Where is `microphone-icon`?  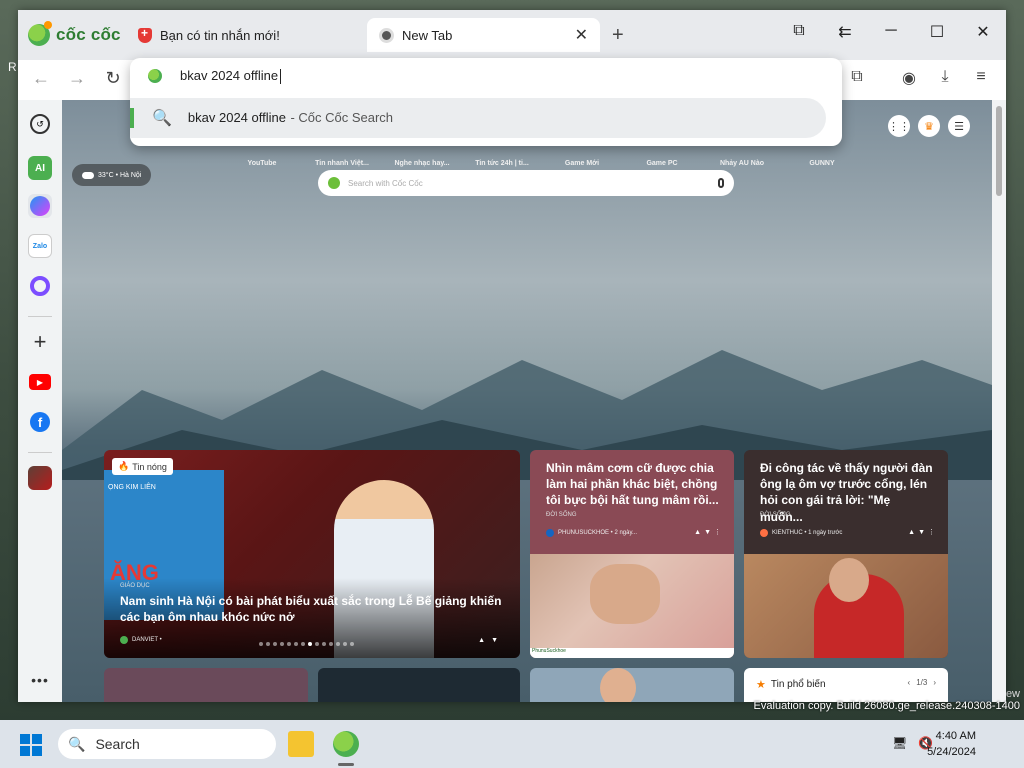 microphone-icon is located at coordinates (721, 183).